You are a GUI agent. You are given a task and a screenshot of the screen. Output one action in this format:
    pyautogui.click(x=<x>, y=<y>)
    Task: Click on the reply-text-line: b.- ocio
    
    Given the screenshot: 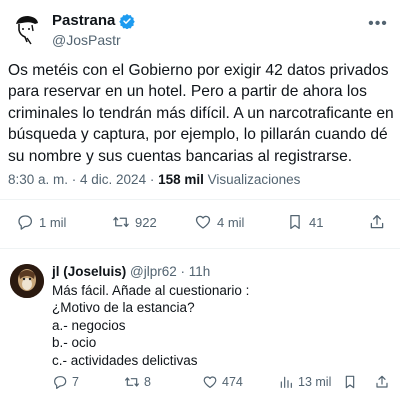 What is the action you would take?
    pyautogui.click(x=74, y=343)
    